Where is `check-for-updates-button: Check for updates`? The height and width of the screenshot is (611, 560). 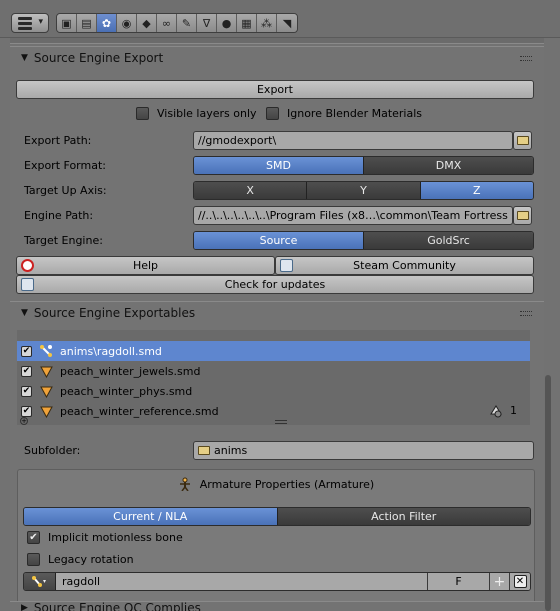 check-for-updates-button: Check for updates is located at coordinates (275, 284).